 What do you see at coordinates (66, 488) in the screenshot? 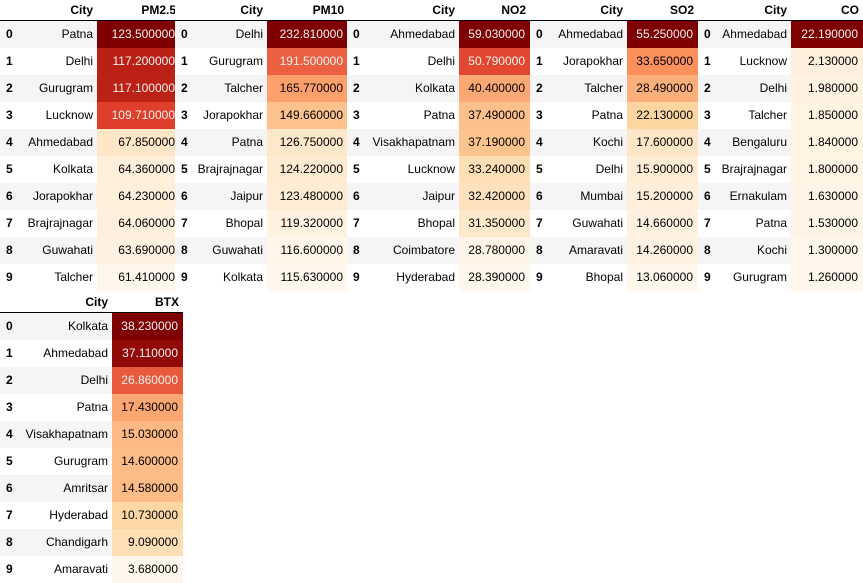
I see `city-cell: Amritsar` at bounding box center [66, 488].